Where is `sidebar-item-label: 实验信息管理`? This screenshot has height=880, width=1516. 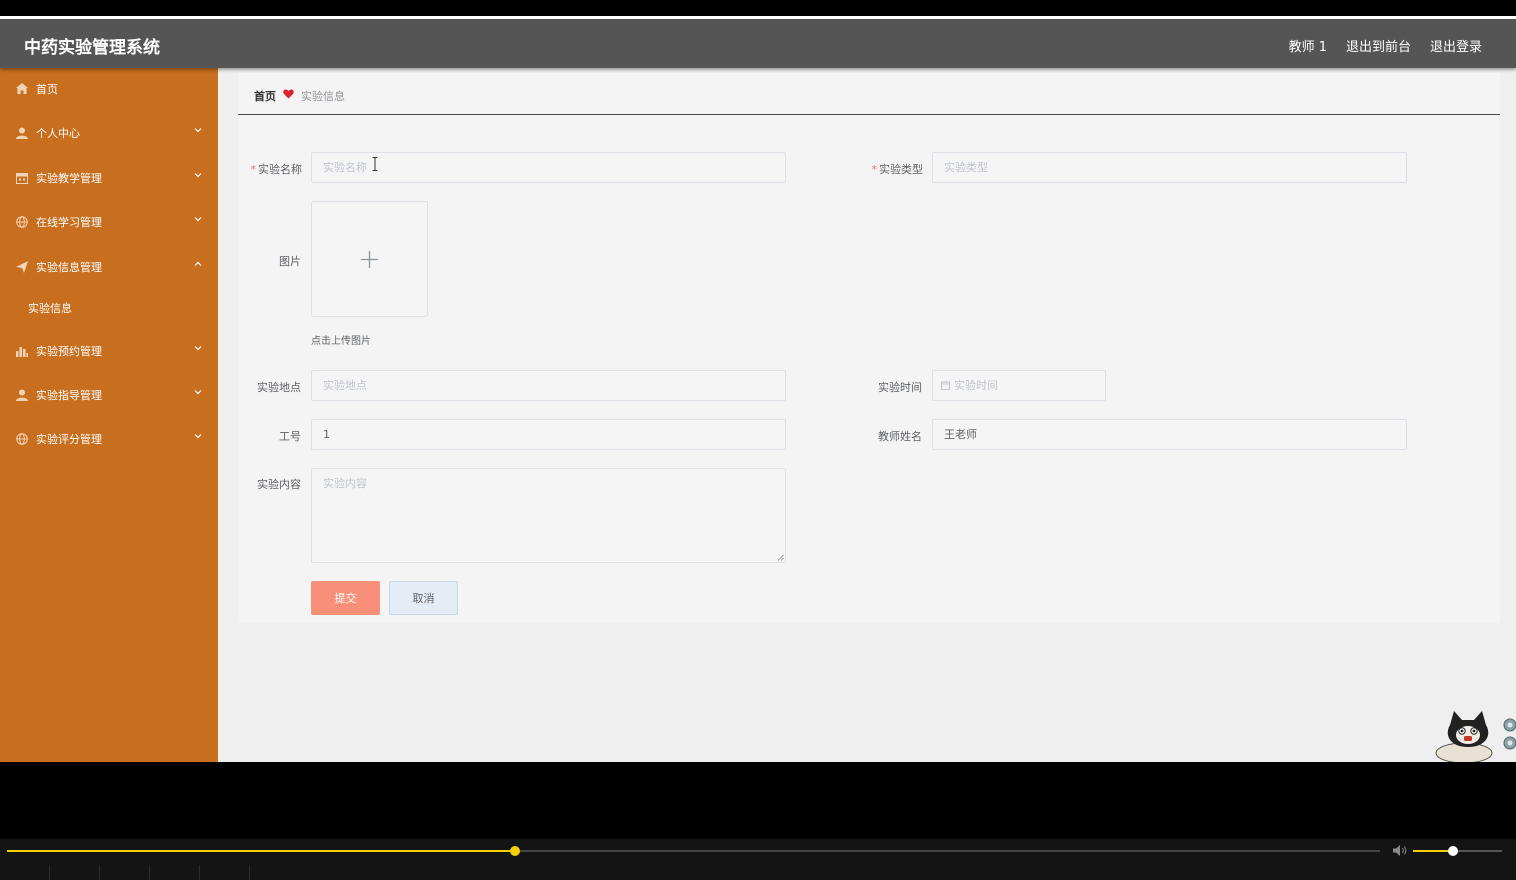 sidebar-item-label: 实验信息管理 is located at coordinates (69, 267).